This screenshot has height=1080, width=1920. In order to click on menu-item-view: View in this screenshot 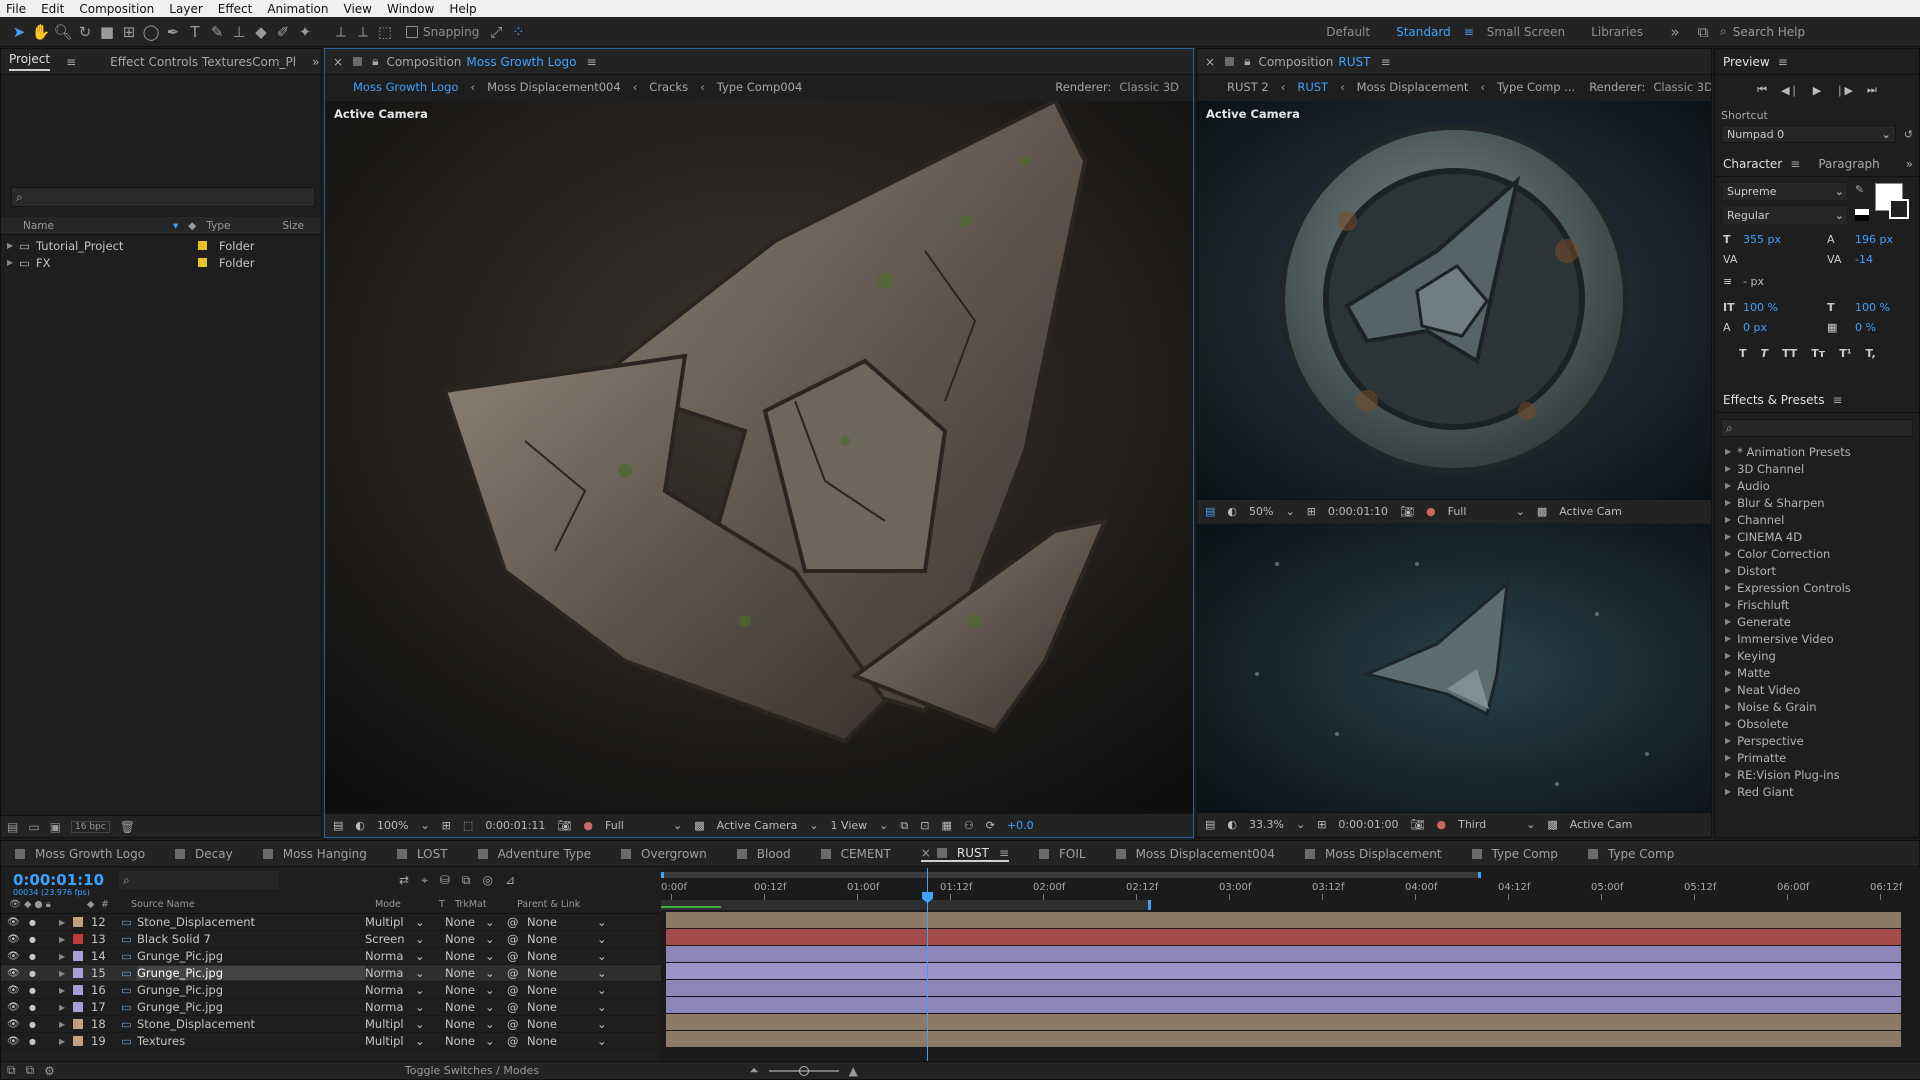, I will do `click(358, 9)`.